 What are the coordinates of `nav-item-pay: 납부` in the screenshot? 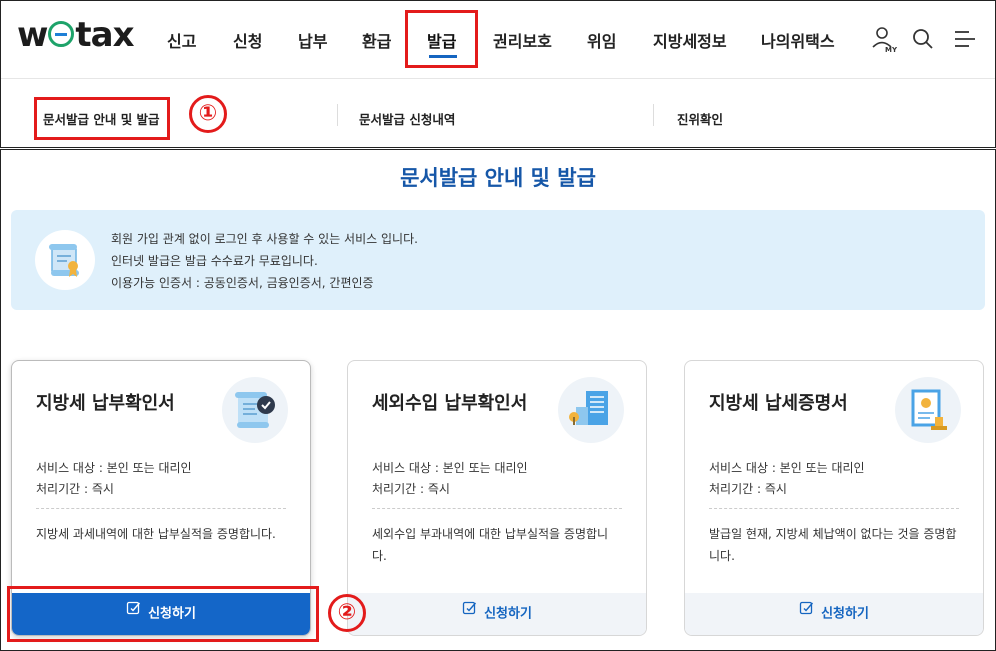 It's located at (312, 40).